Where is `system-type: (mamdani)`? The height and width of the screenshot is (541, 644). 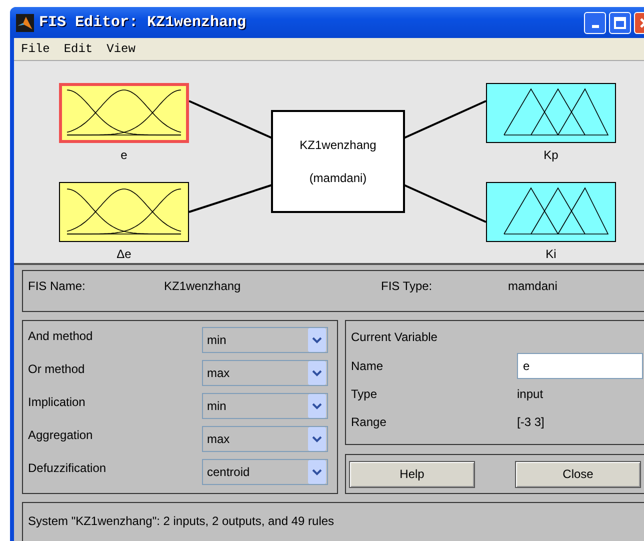
system-type: (mamdani) is located at coordinates (338, 178).